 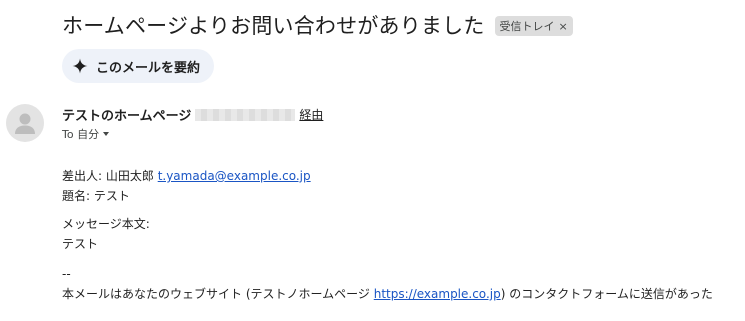 I want to click on message-label: メッセージ本文:, so click(x=106, y=224).